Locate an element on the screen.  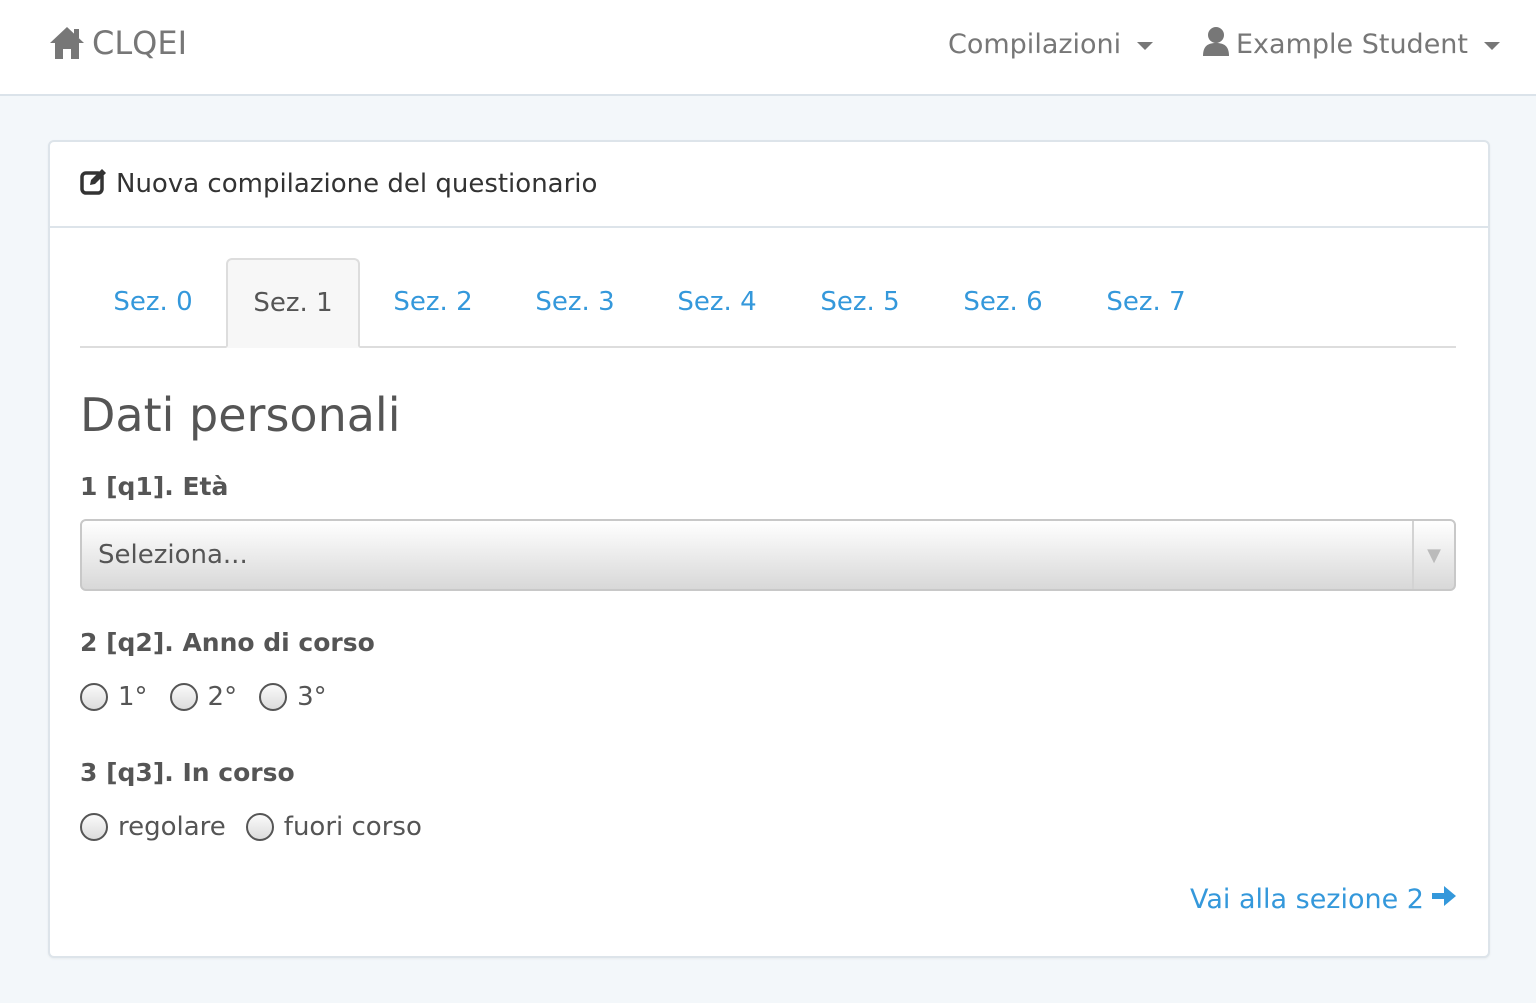
compilazioni-dropdown: Compilazioni is located at coordinates (1051, 44).